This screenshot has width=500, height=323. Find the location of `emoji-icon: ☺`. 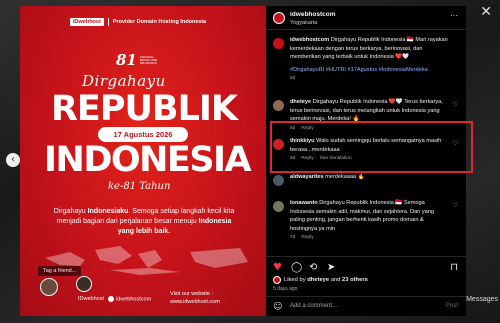

emoji-icon: ☺ is located at coordinates (277, 307).